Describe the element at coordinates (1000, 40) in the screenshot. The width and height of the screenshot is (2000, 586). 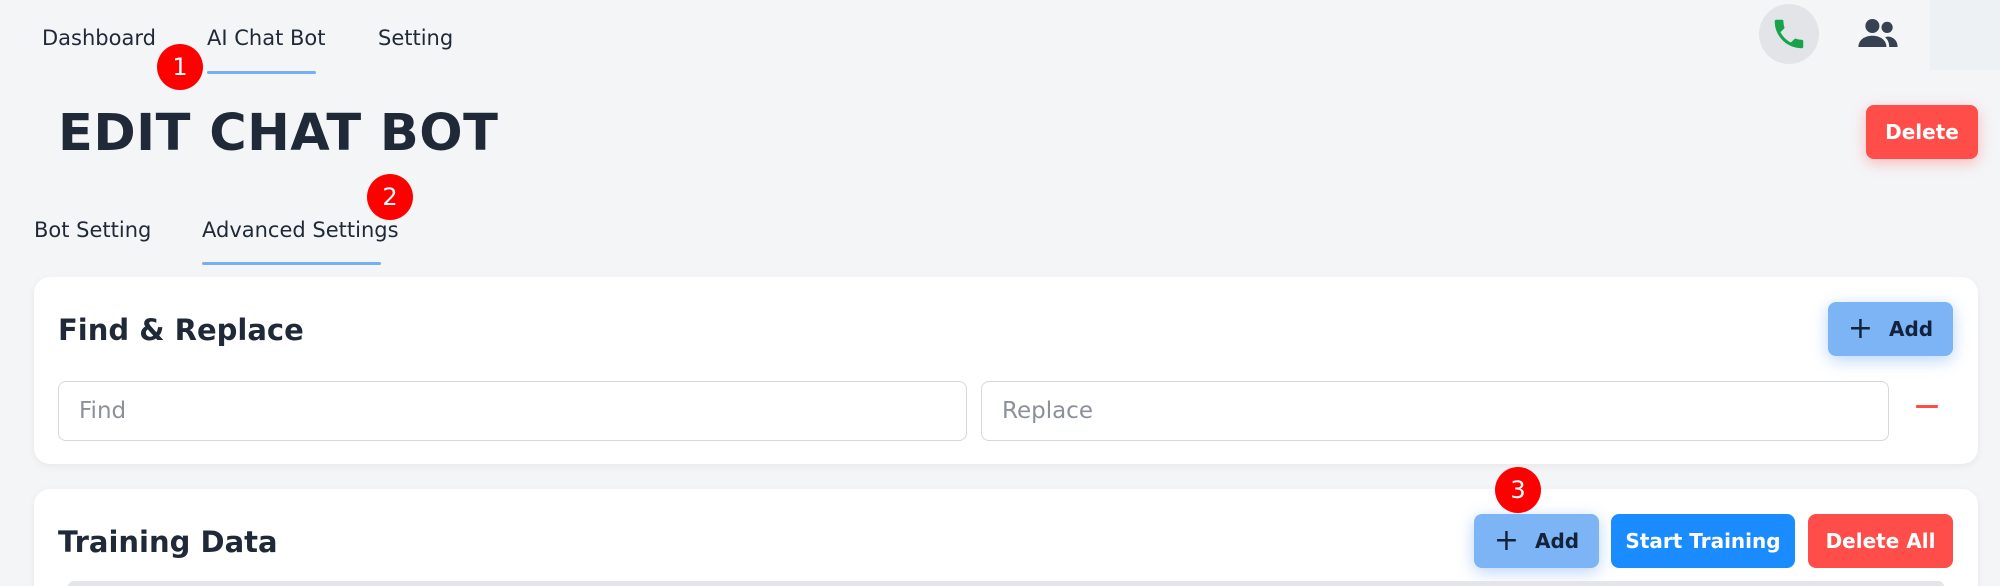
I see `top-navigation: Dashboard AI Chat Bot Setting` at that location.